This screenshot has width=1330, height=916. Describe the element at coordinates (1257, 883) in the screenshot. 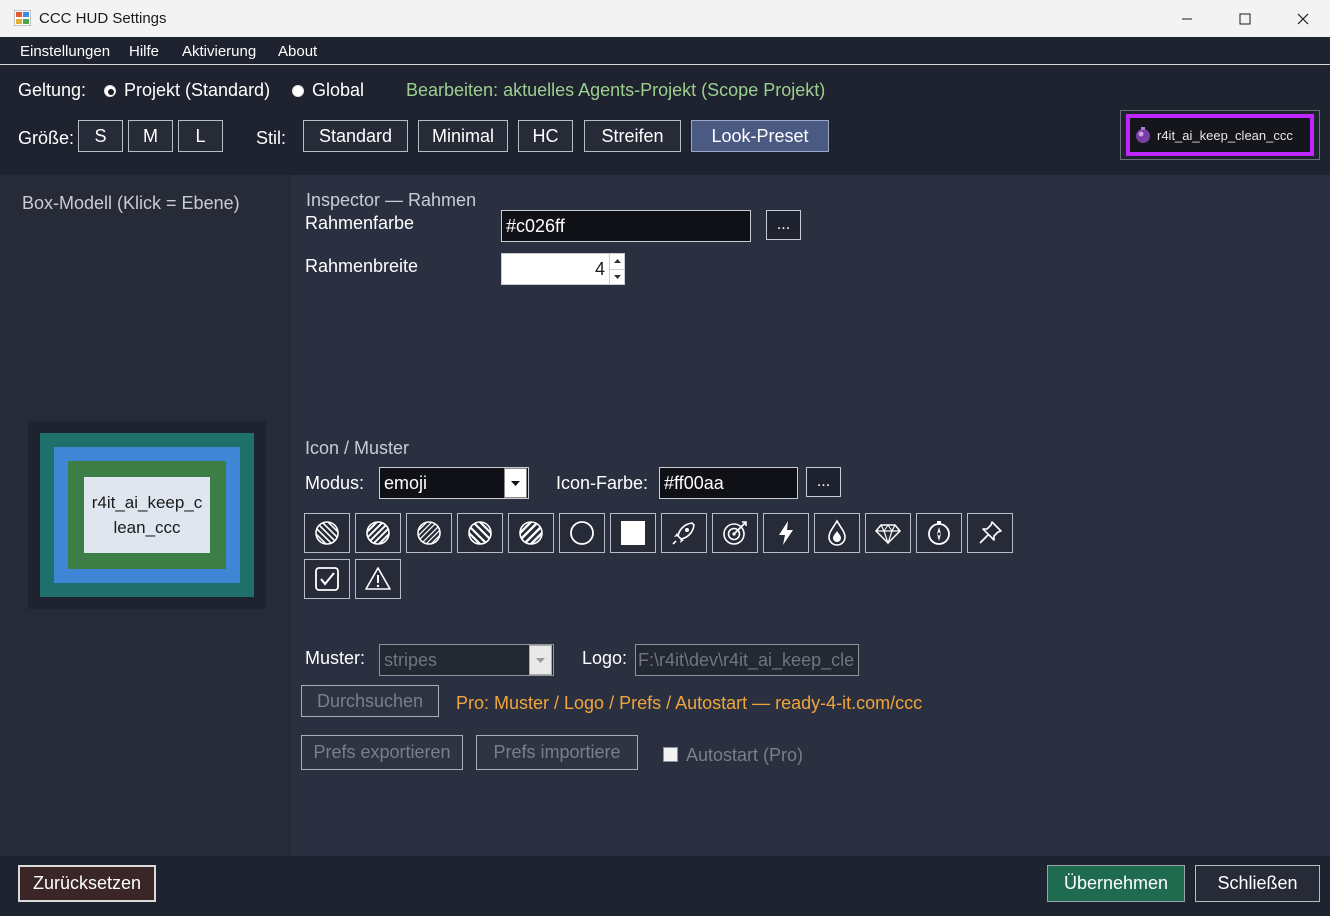

I see `close-button: Schließen` at that location.